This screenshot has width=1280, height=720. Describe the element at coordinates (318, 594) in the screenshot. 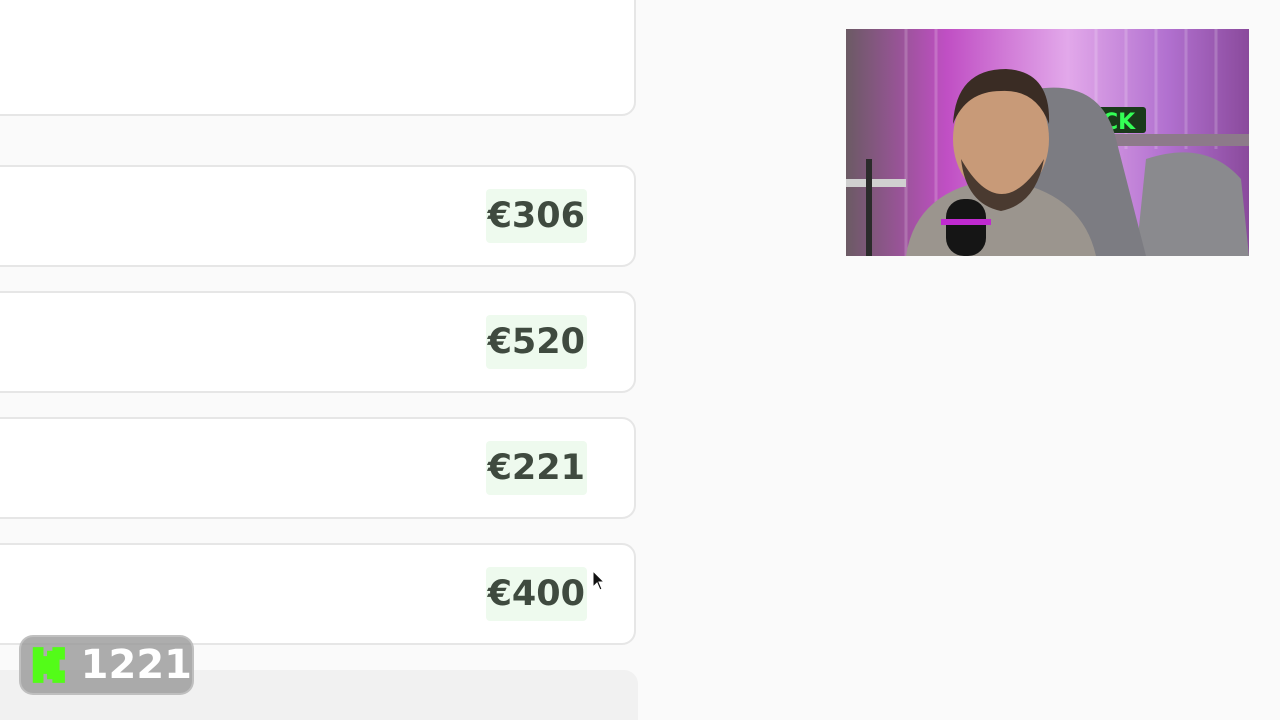

I see `list-item: €400` at that location.